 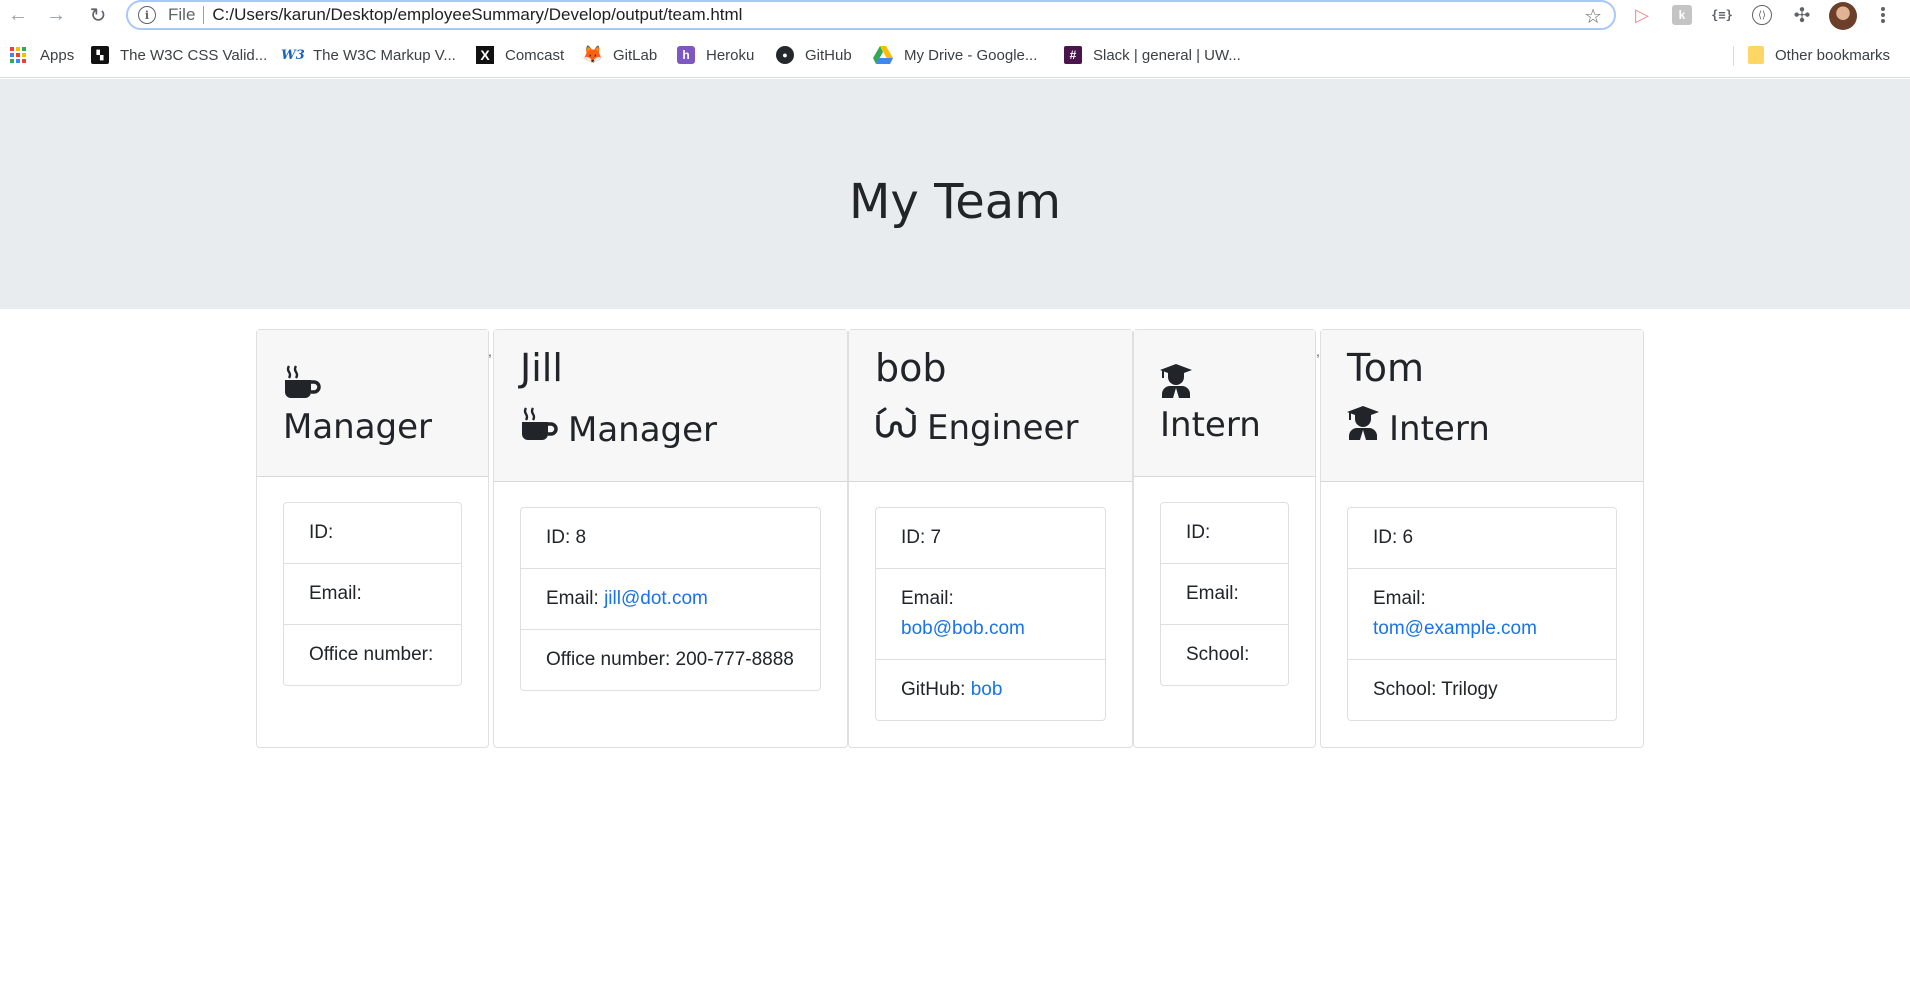 I want to click on json-viewer-extension-icon: {≡}, so click(x=1722, y=15).